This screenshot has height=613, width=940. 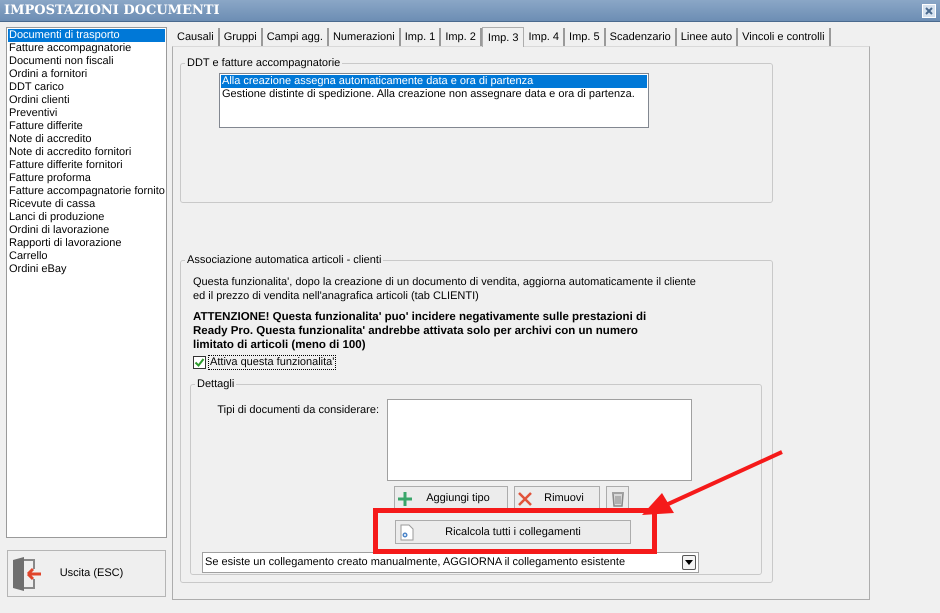 I want to click on checkbox-label: Attiva questa funzionalita', so click(x=272, y=362).